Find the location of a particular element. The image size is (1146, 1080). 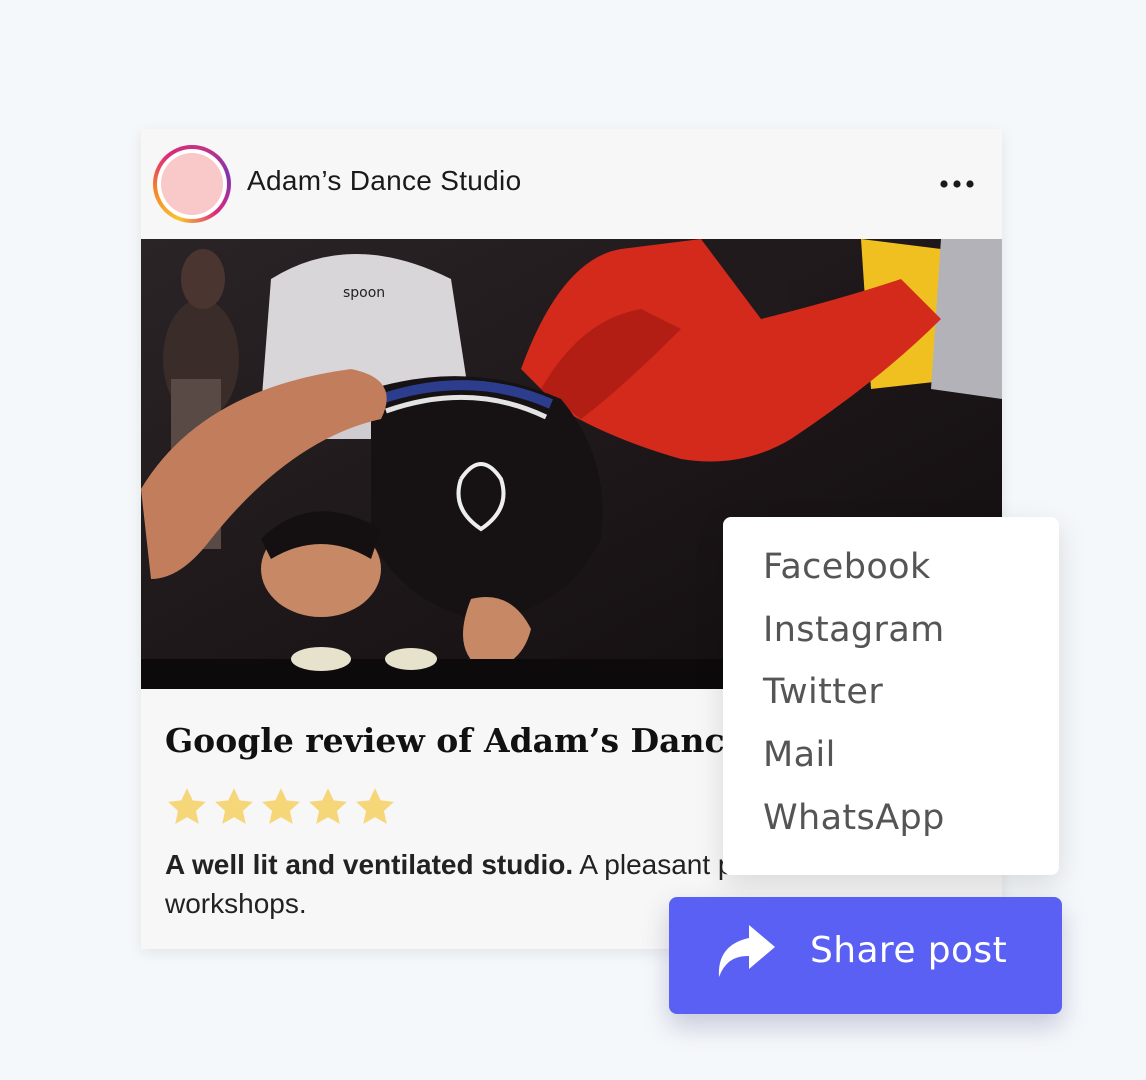

share-post-label: Share post is located at coordinates (909, 950).